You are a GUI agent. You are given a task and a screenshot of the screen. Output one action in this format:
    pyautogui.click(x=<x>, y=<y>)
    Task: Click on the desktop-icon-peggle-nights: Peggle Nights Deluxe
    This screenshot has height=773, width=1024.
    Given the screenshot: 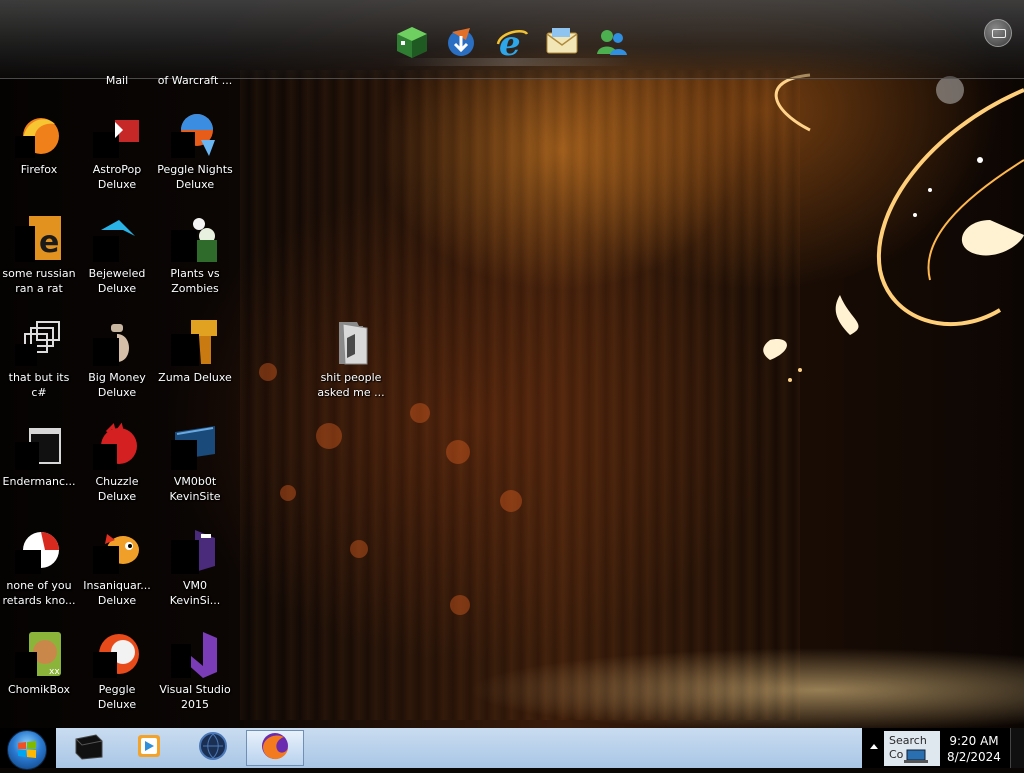 What is the action you would take?
    pyautogui.click(x=195, y=151)
    